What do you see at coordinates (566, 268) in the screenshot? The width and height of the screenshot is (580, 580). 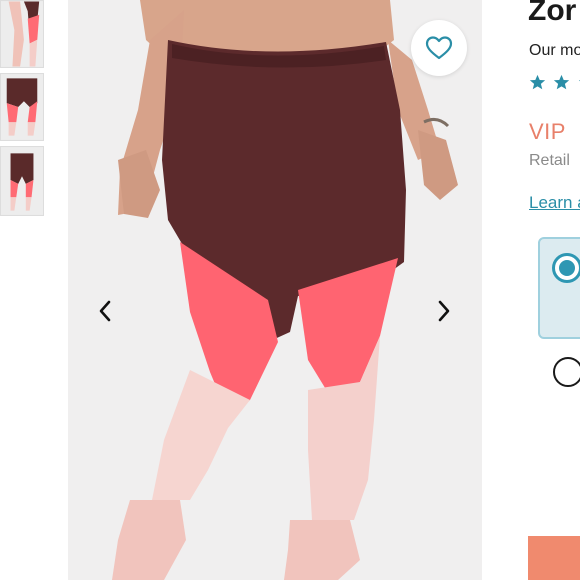 I see `vip-option-radio` at bounding box center [566, 268].